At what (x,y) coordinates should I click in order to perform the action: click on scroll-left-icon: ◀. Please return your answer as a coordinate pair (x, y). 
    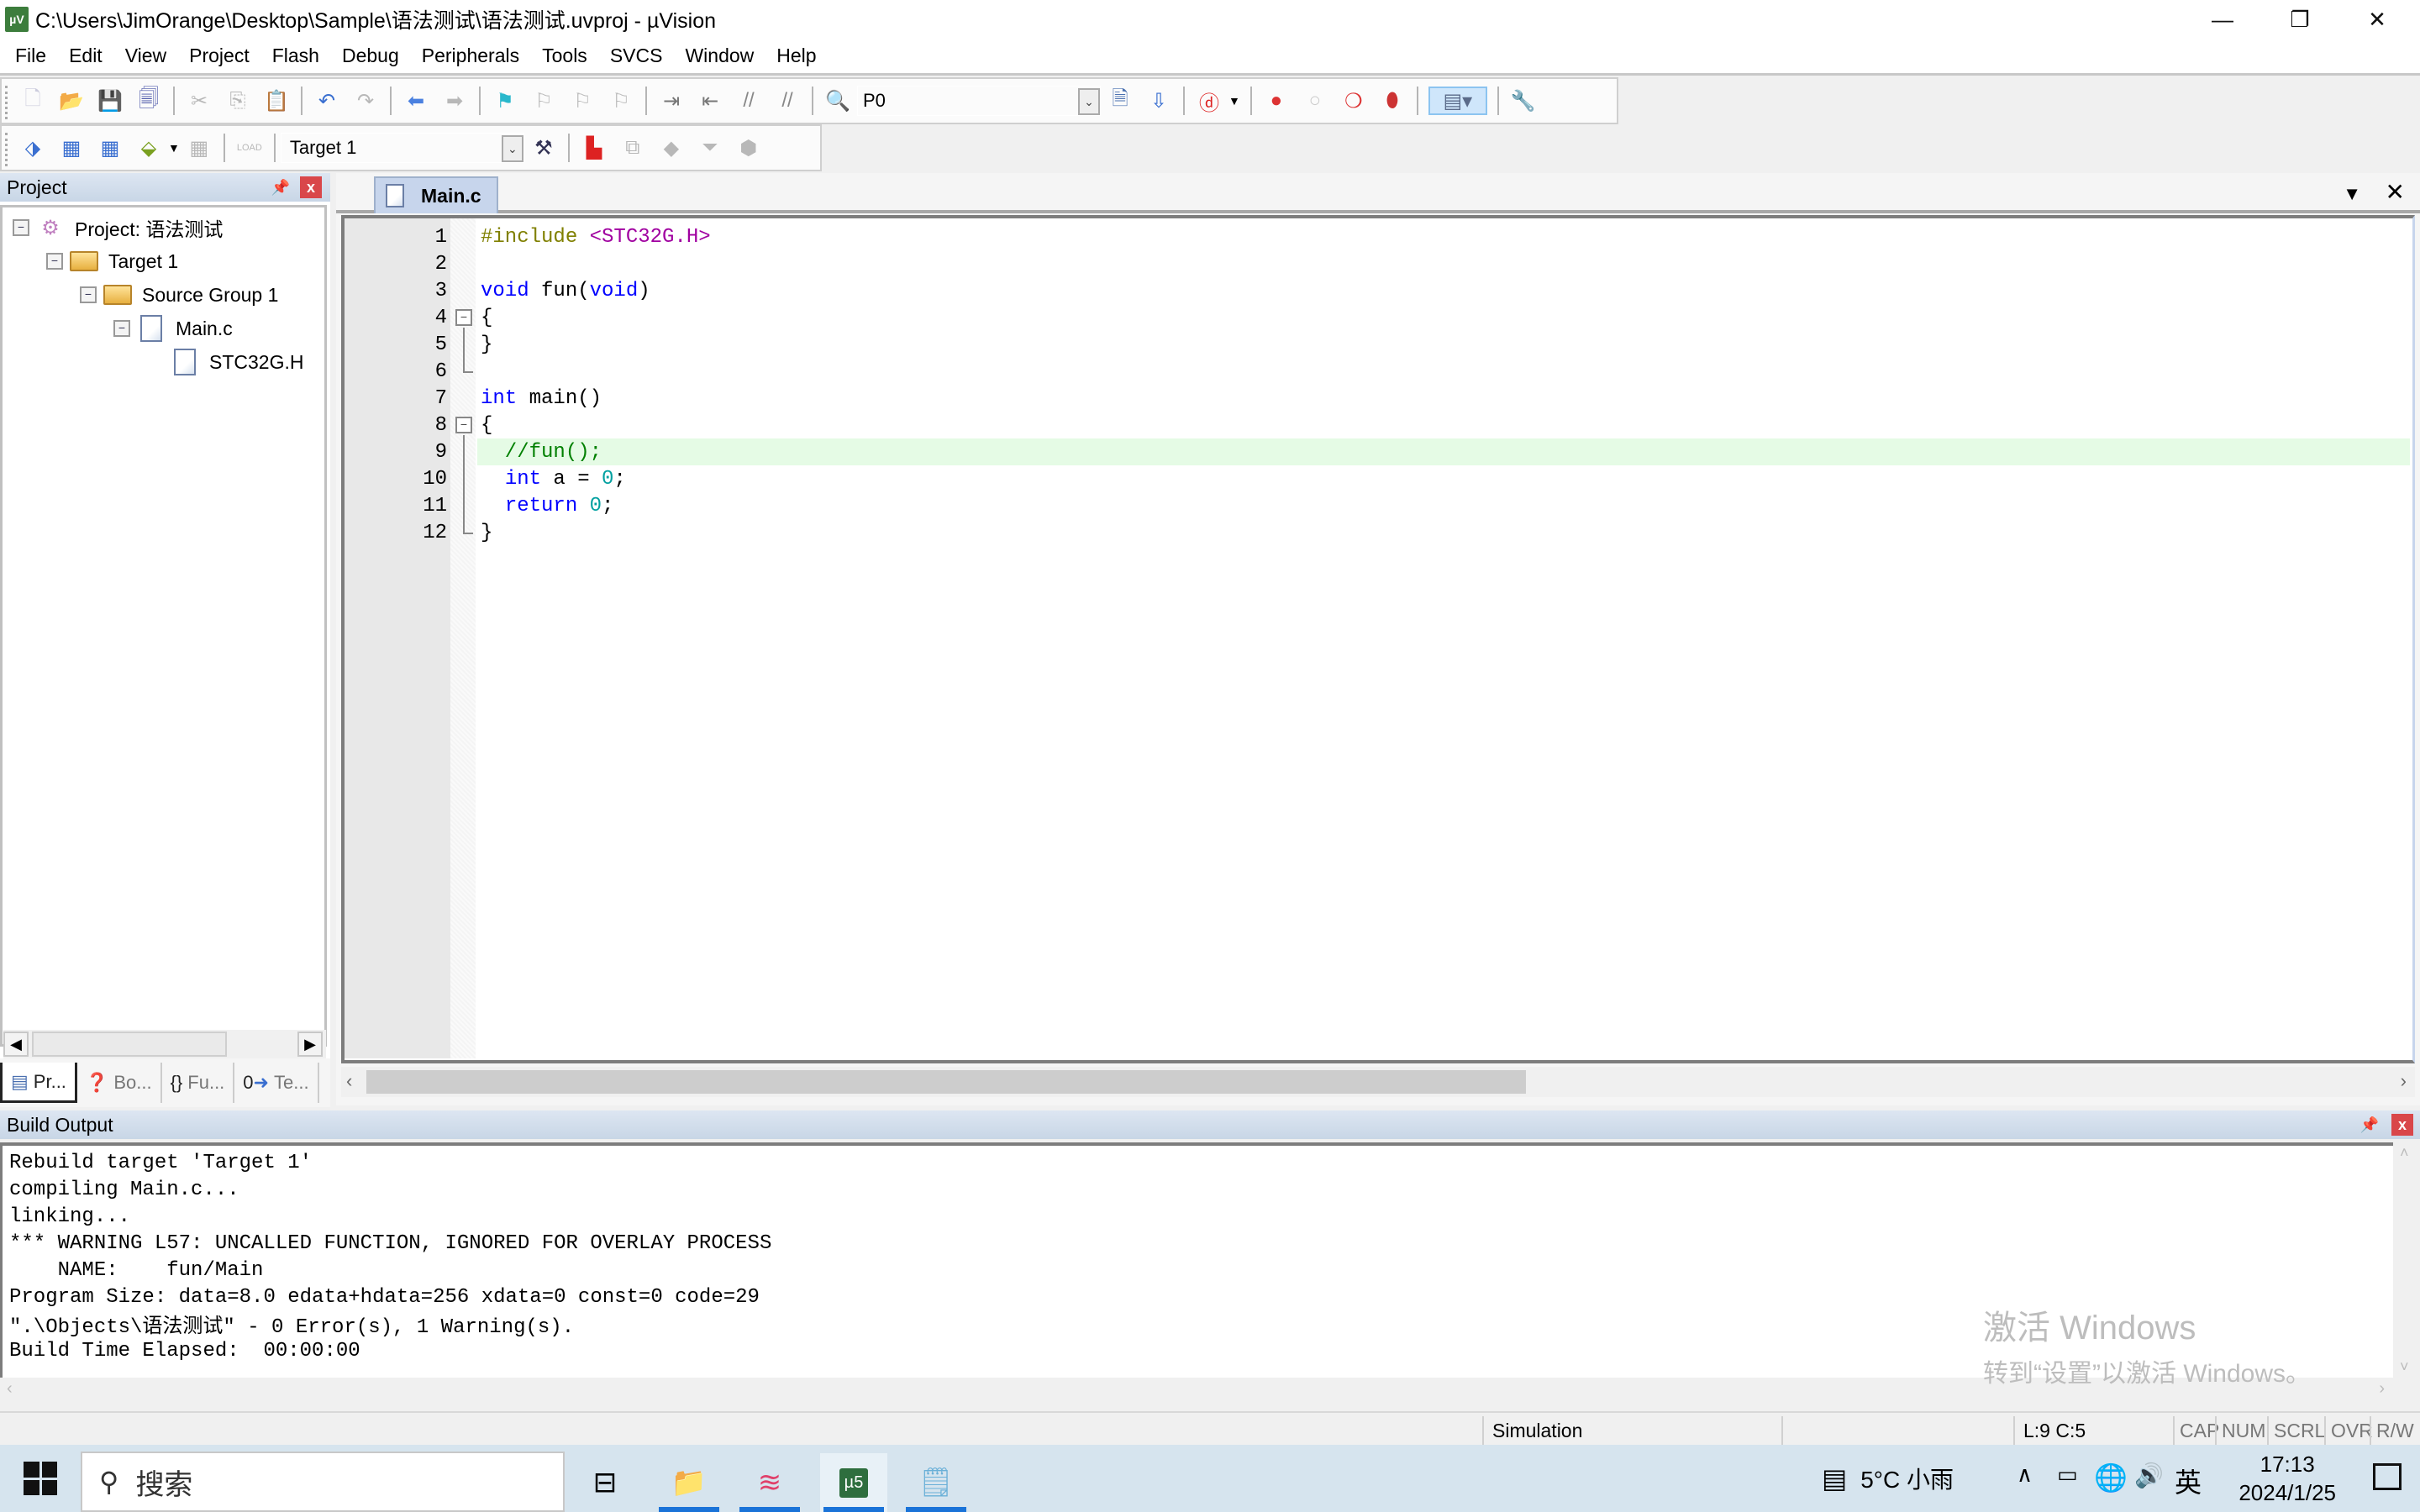
    Looking at the image, I should click on (16, 1044).